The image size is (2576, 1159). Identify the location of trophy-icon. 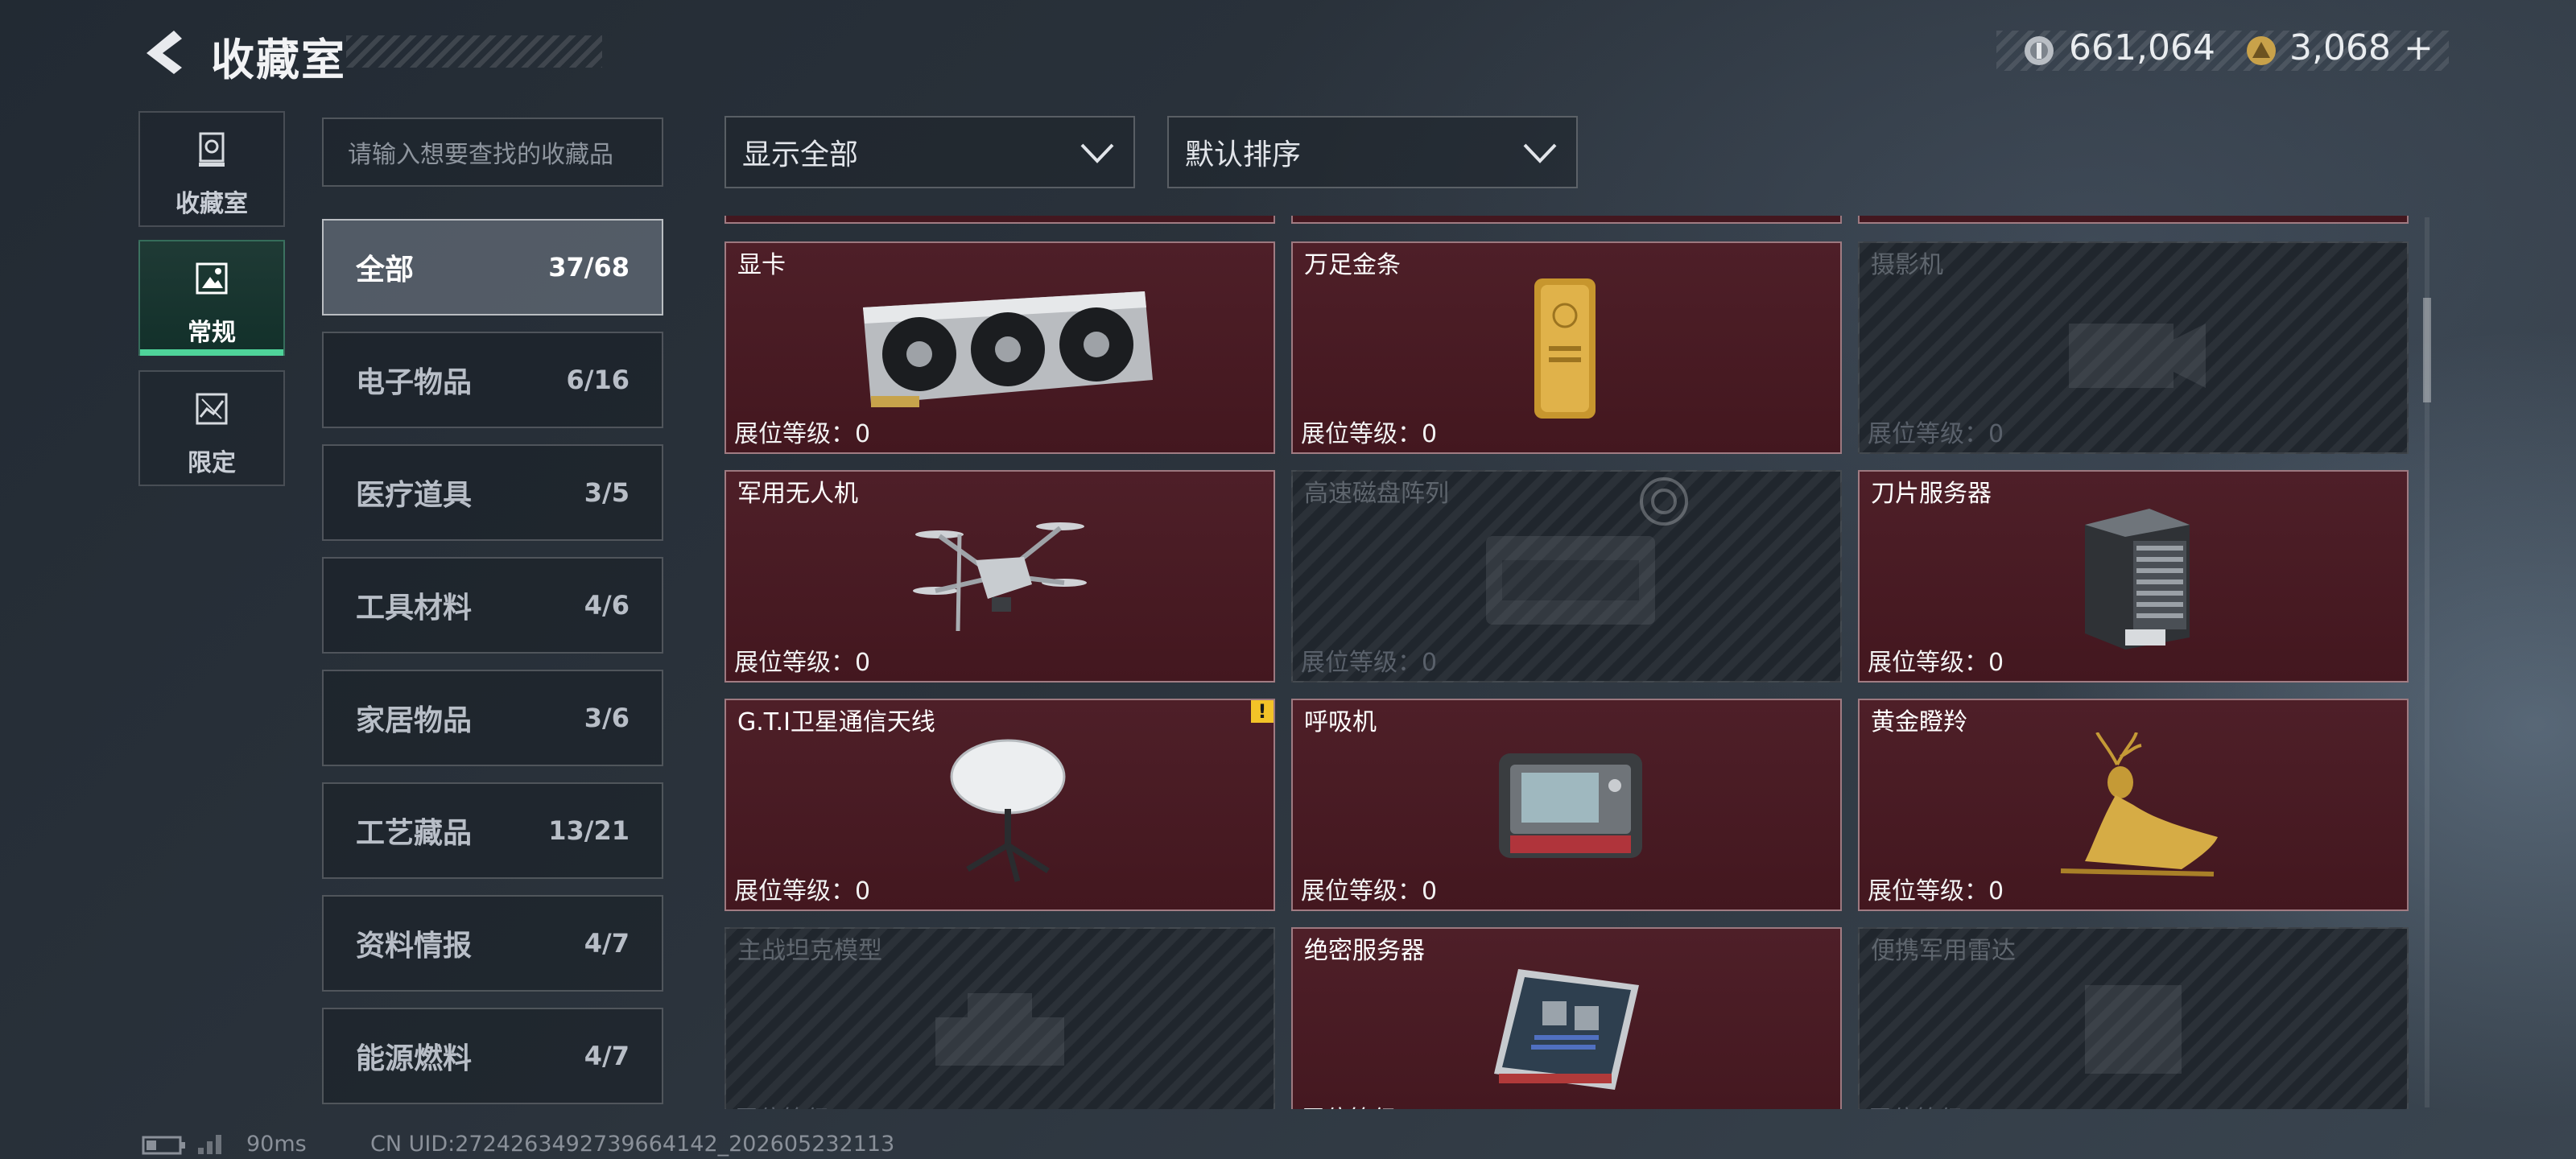
(212, 149).